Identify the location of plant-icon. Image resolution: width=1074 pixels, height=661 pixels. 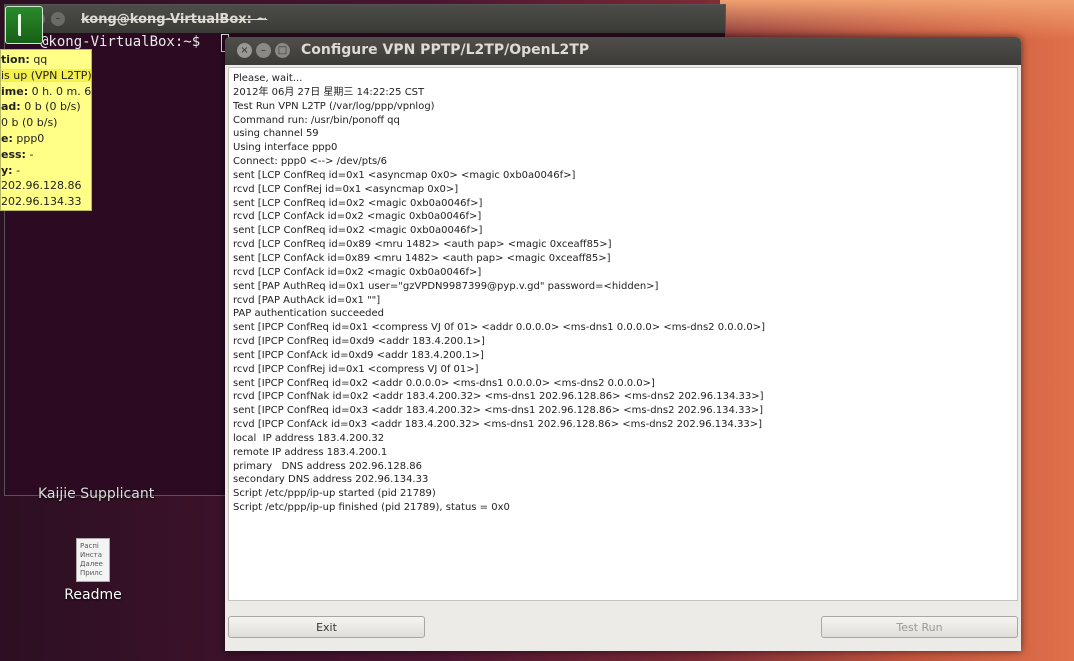
(25, 25).